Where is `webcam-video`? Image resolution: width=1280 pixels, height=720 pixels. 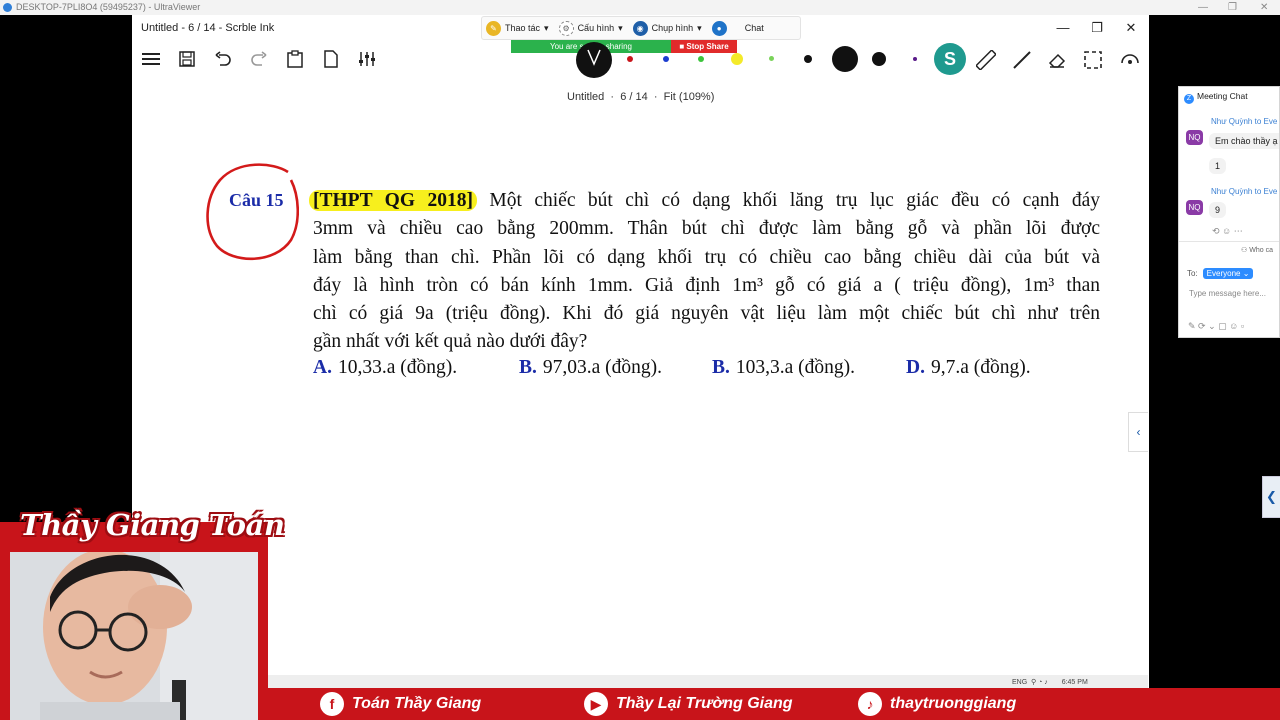
webcam-video is located at coordinates (134, 636).